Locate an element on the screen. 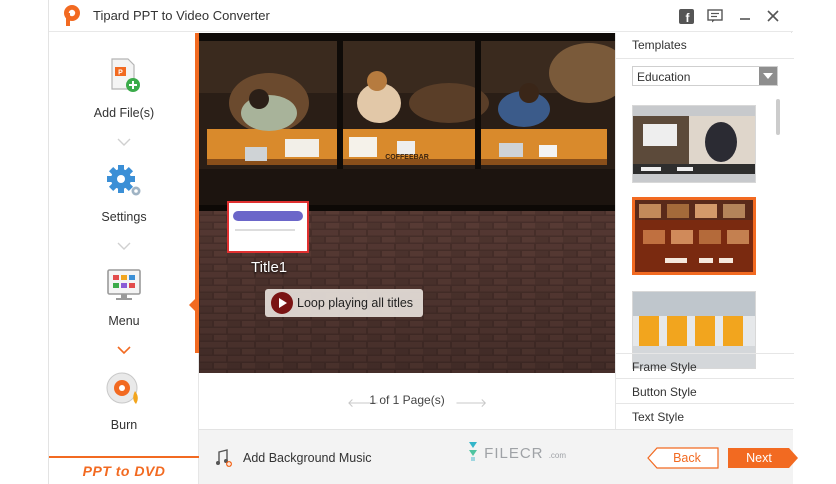 The height and width of the screenshot is (484, 836). step-label: Menu is located at coordinates (124, 321).